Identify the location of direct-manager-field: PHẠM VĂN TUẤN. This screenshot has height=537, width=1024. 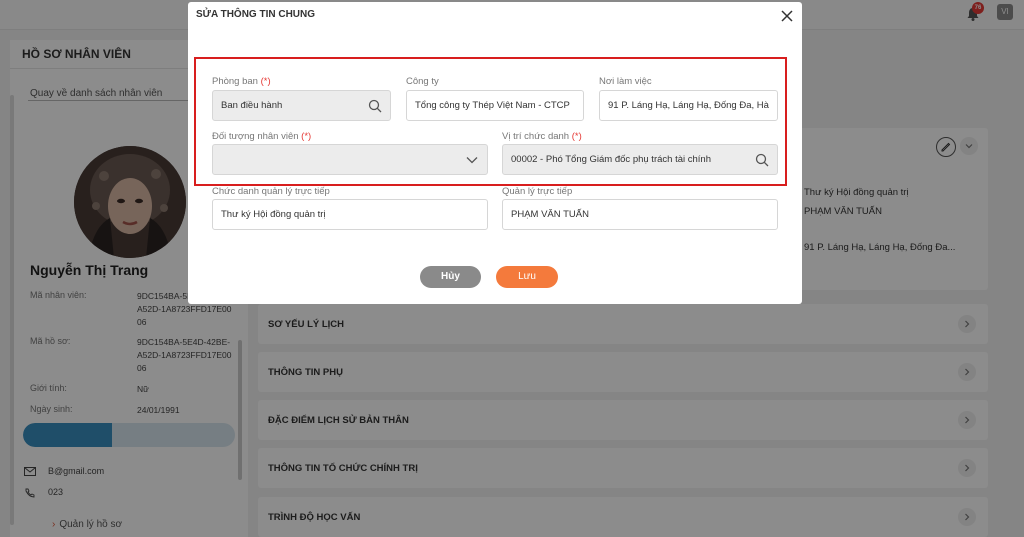
(640, 214).